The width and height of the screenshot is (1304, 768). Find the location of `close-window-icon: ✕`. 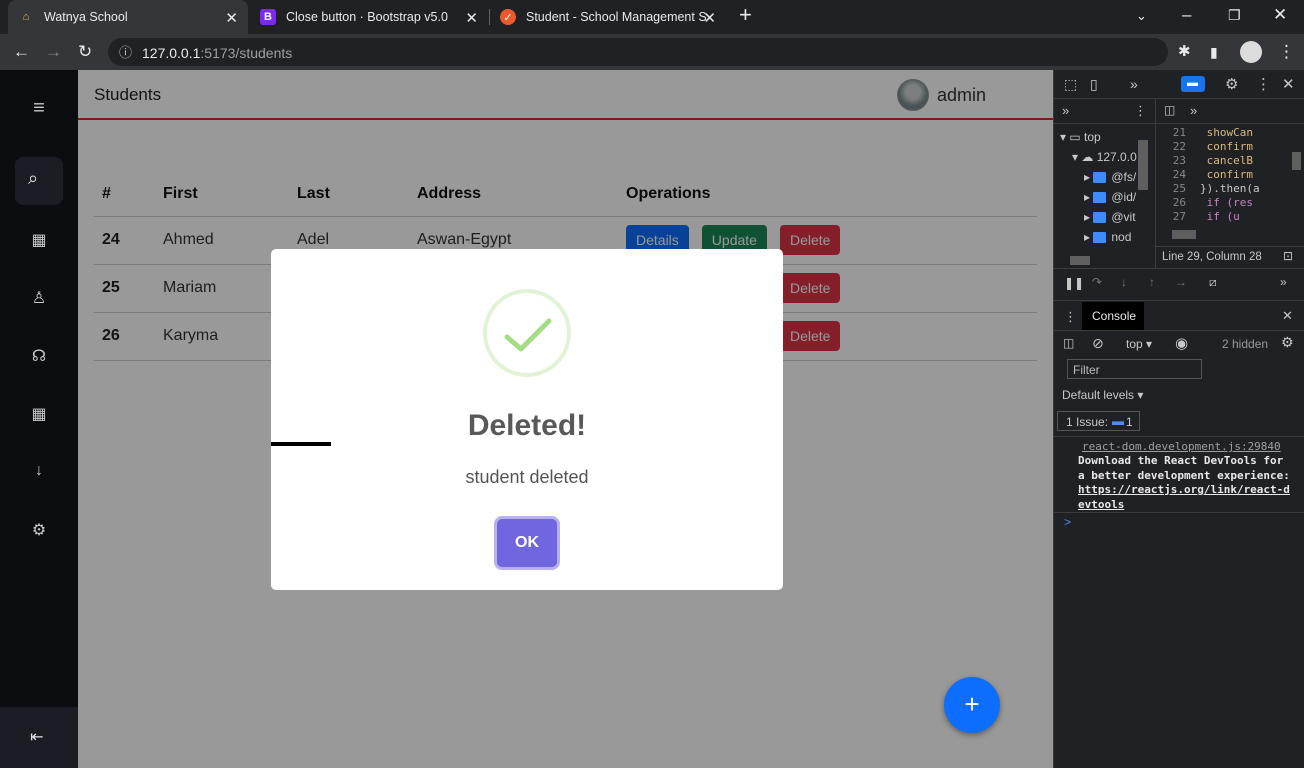

close-window-icon: ✕ is located at coordinates (1280, 15).